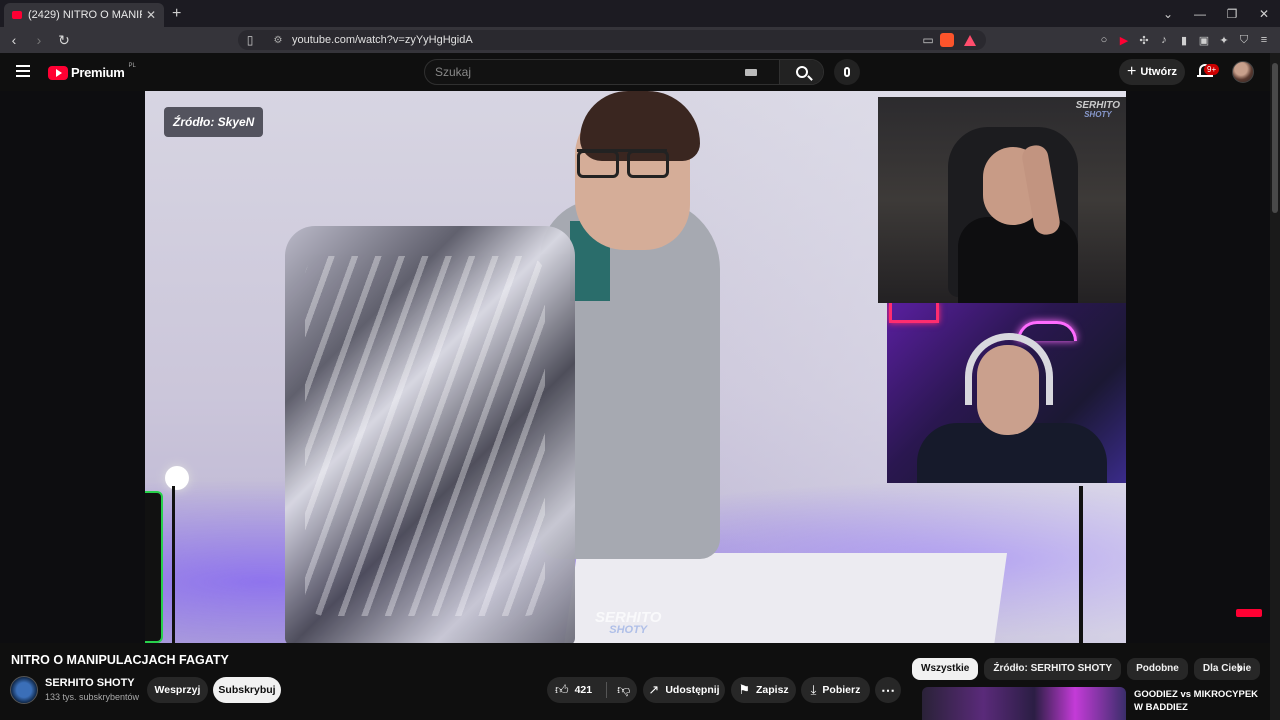 This screenshot has height=720, width=1280. I want to click on brave-shields-icon, so click(947, 40).